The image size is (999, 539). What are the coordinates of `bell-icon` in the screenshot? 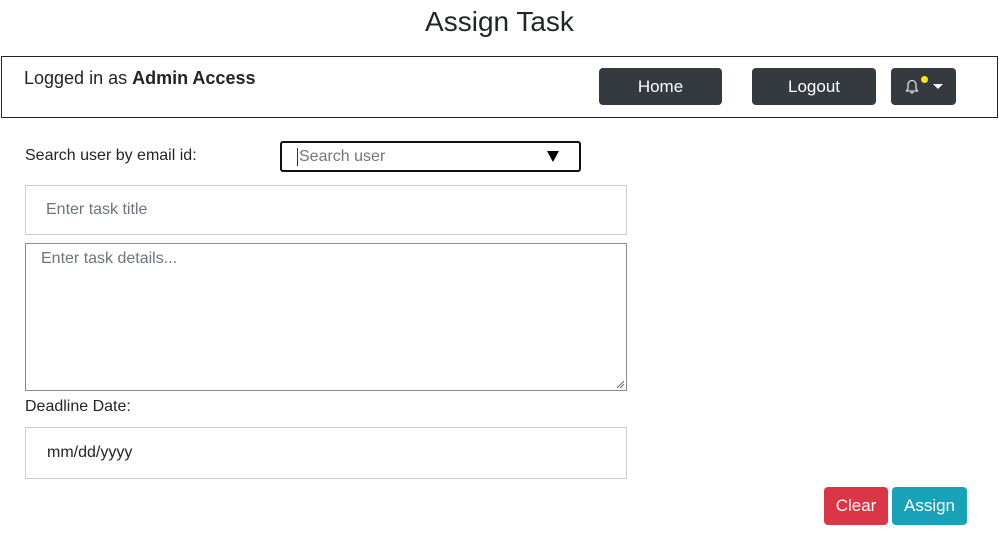 It's located at (911, 86).